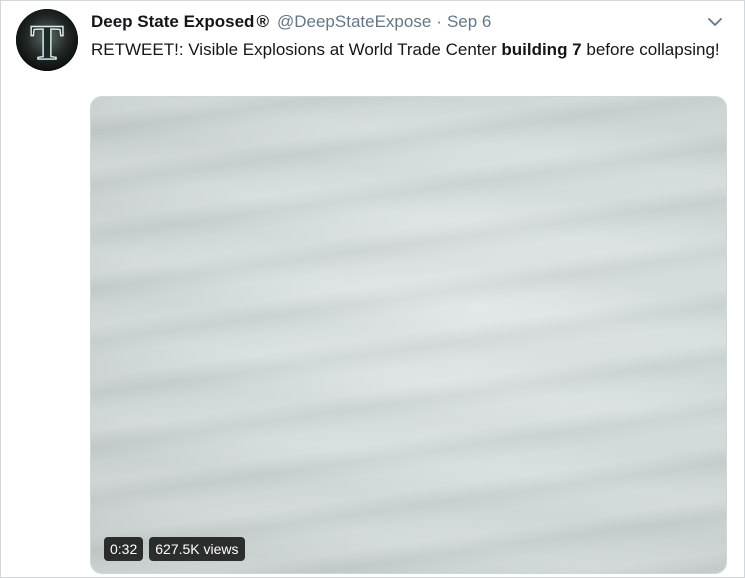 The image size is (745, 578). I want to click on registered-mark: ®, so click(262, 21).